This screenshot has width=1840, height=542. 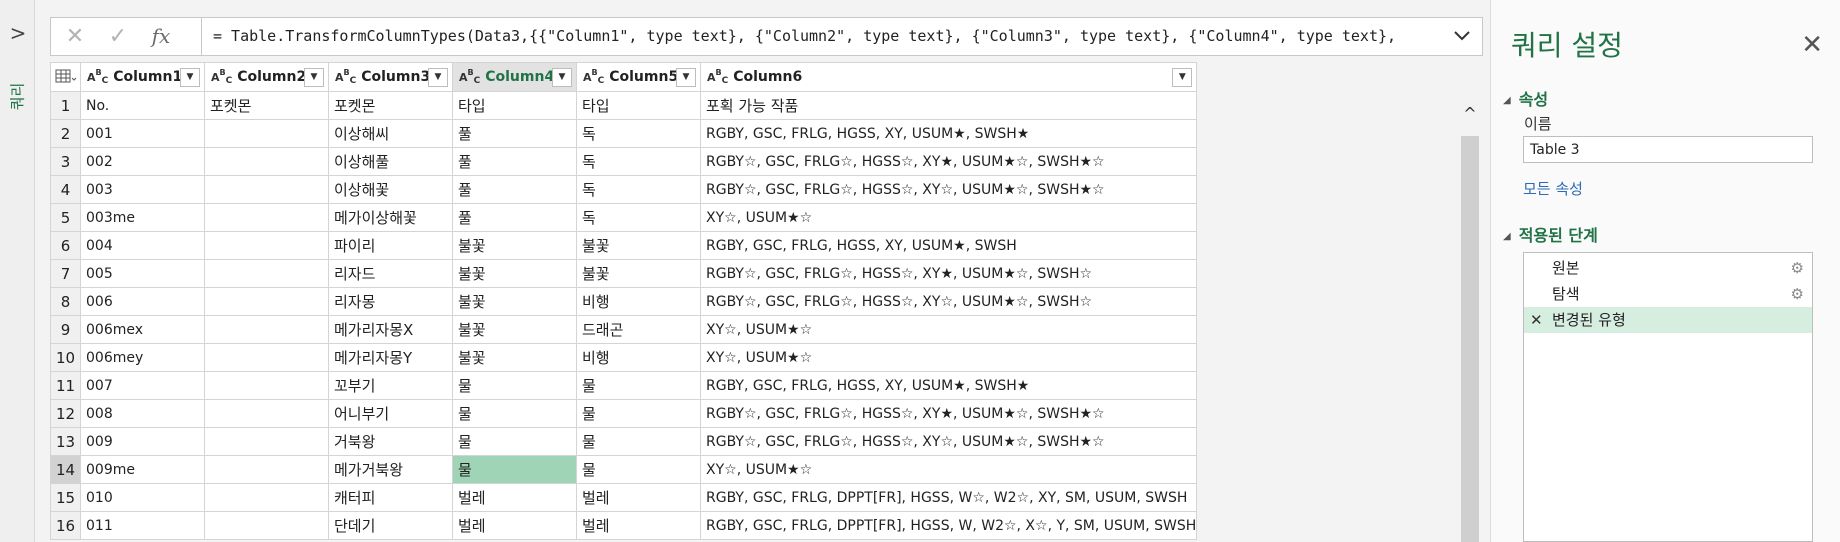 I want to click on vertical-scrollbar: ^, so click(x=1470, y=321).